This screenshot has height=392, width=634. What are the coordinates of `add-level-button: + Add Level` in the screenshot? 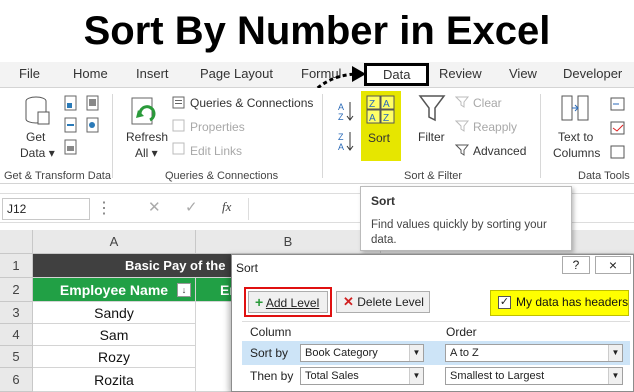 It's located at (288, 302).